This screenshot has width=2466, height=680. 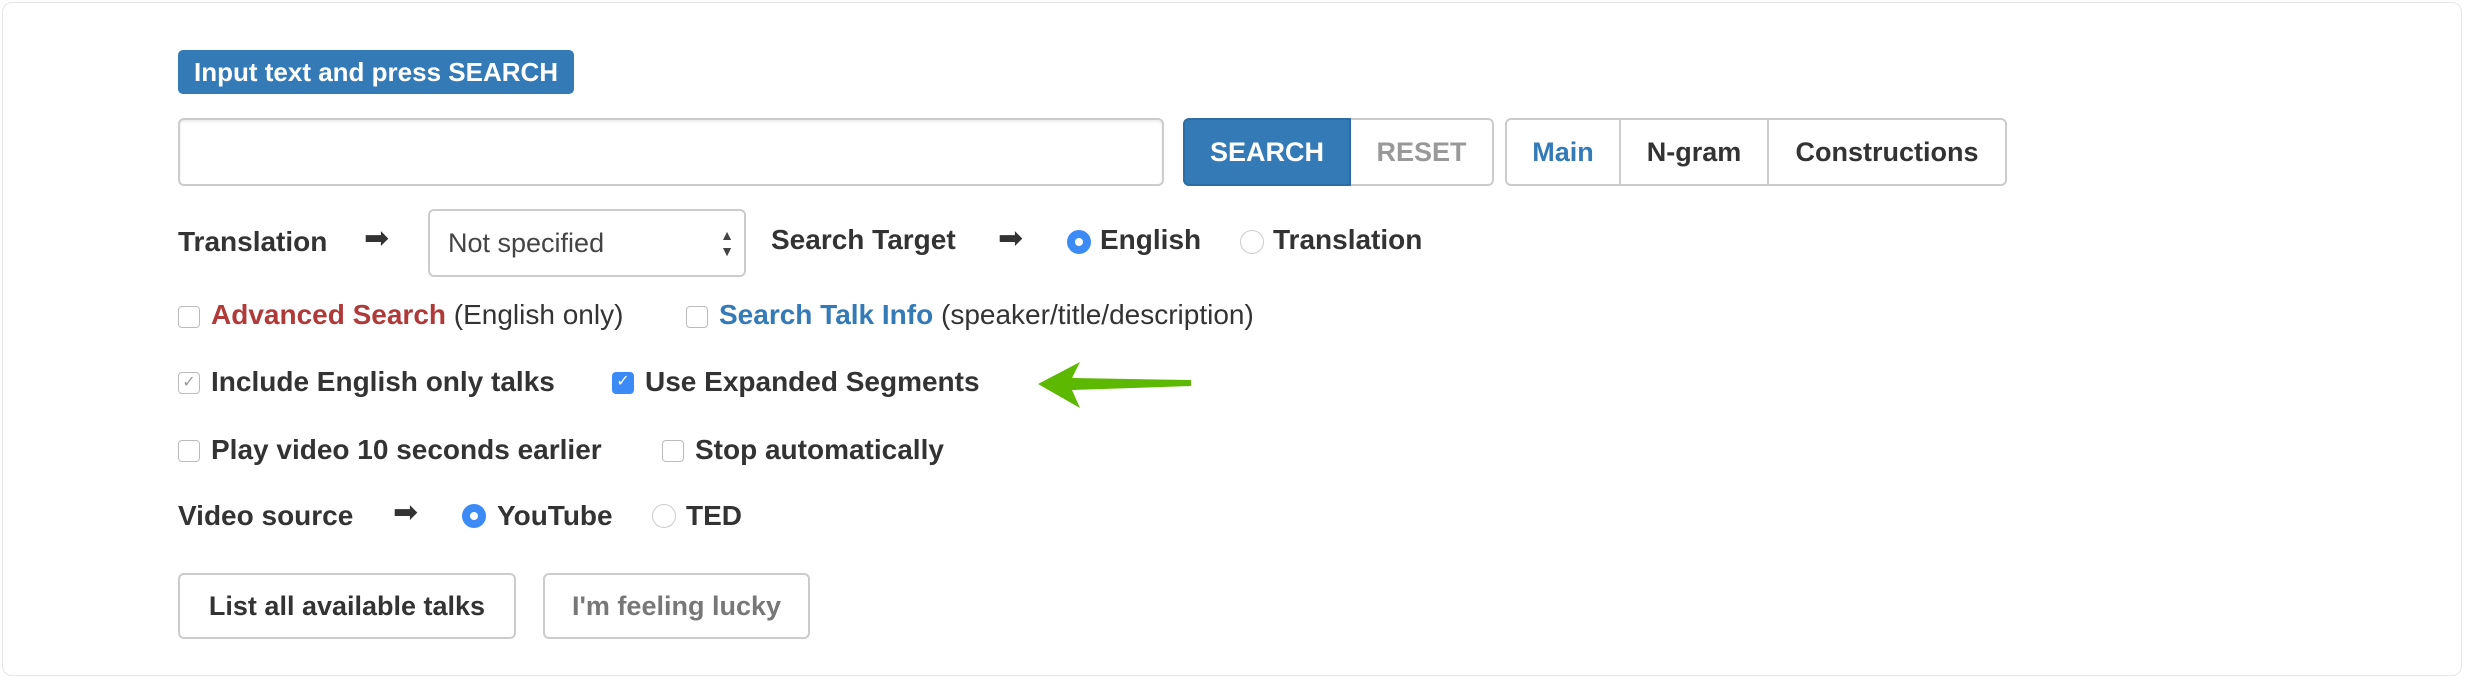 I want to click on annotation-arrow-icon, so click(x=1114, y=385).